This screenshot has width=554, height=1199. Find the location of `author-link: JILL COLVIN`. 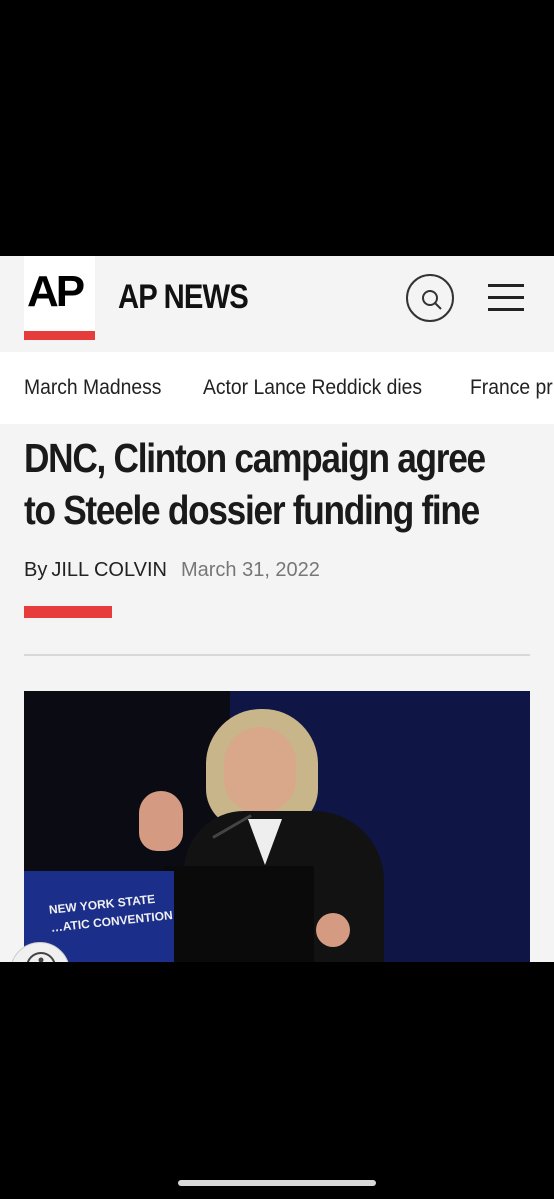

author-link: JILL COLVIN is located at coordinates (109, 570).